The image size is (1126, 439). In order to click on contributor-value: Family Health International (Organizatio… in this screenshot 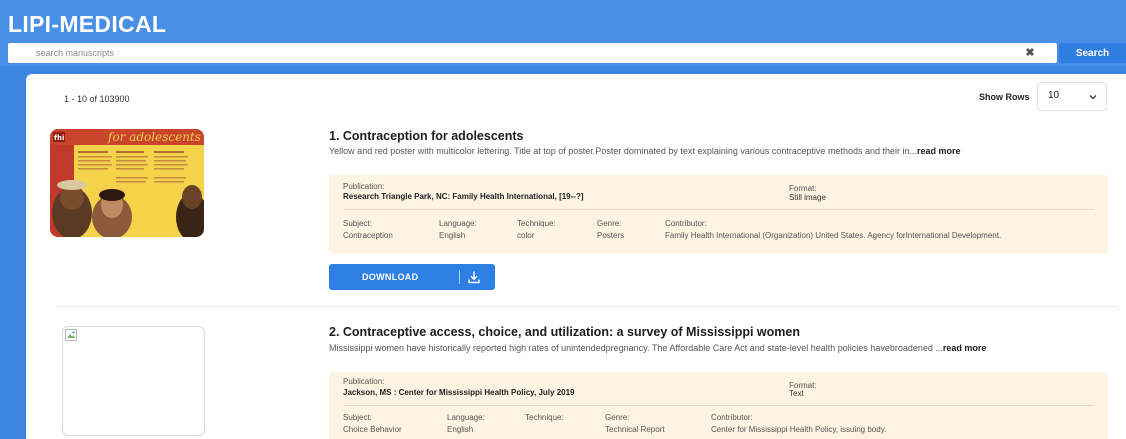, I will do `click(833, 235)`.